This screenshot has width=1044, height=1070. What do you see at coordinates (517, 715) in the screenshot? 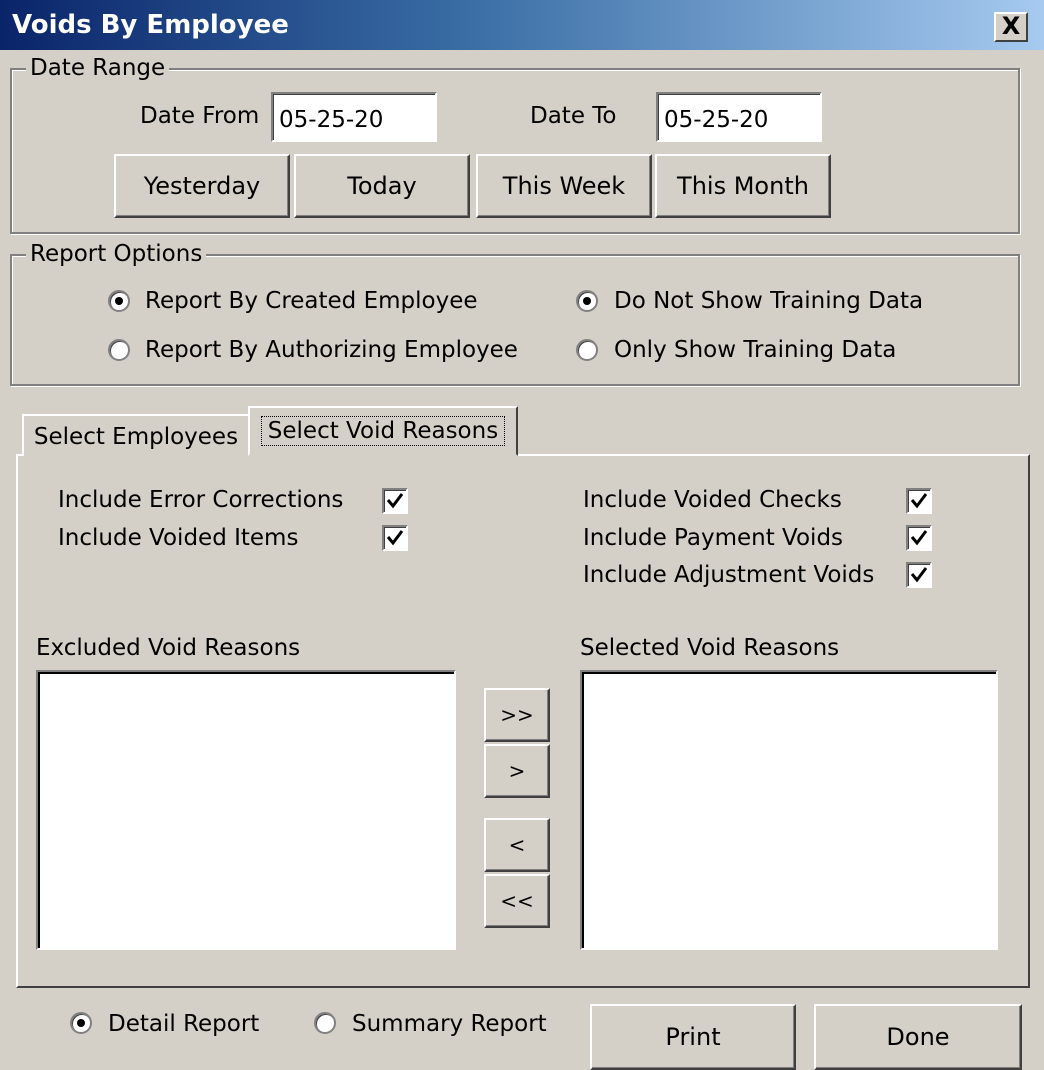
I see `move-all-right-button: >>` at bounding box center [517, 715].